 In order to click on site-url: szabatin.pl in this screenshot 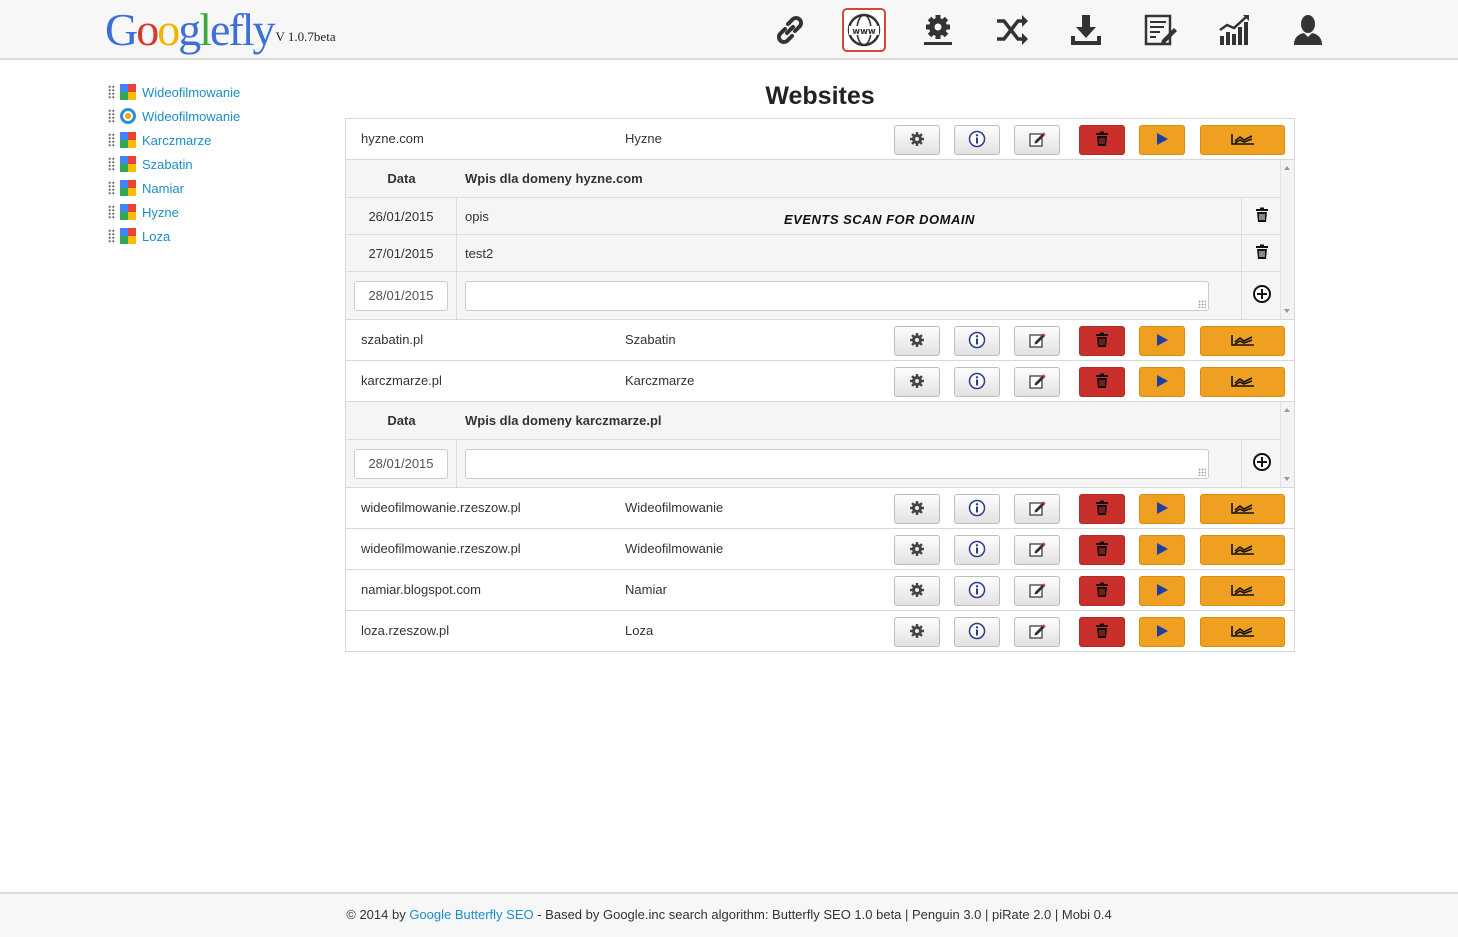, I will do `click(392, 339)`.